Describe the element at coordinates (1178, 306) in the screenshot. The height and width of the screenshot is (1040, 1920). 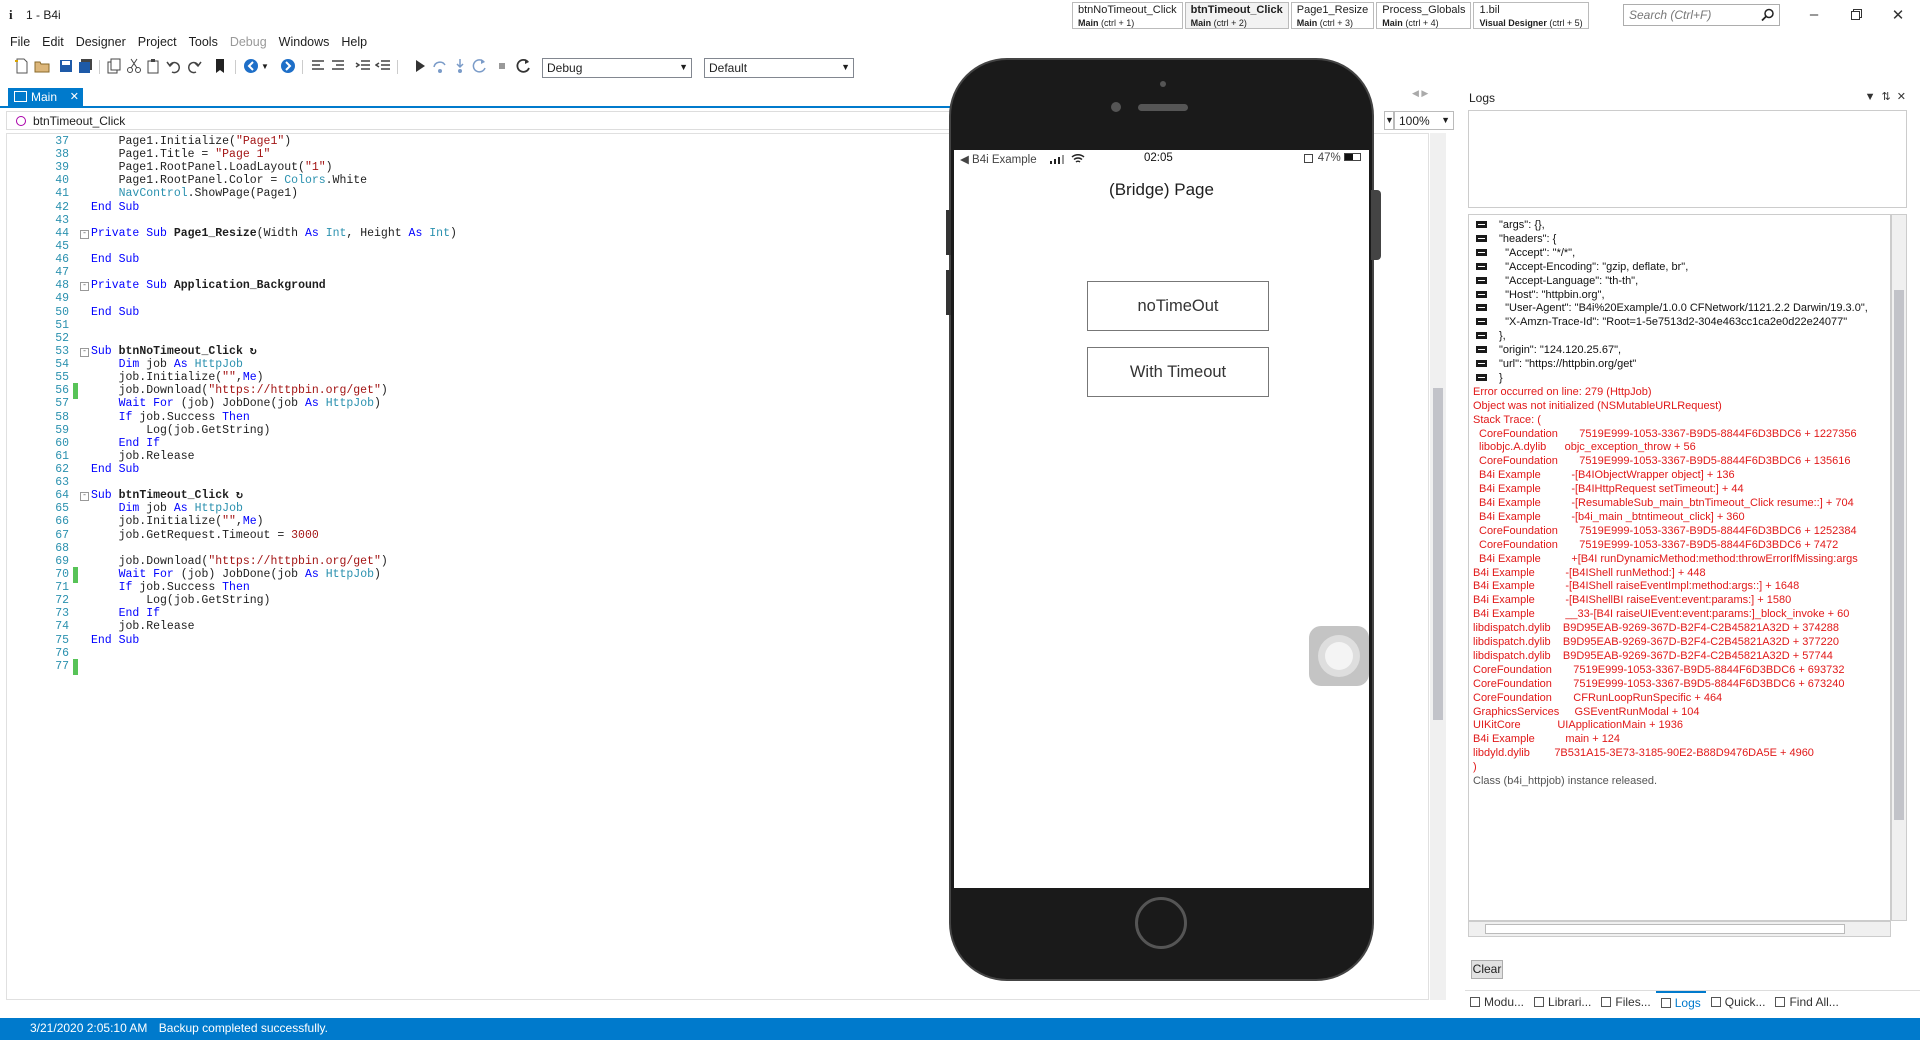
I see `no-timeout-button: noTimeOut` at that location.